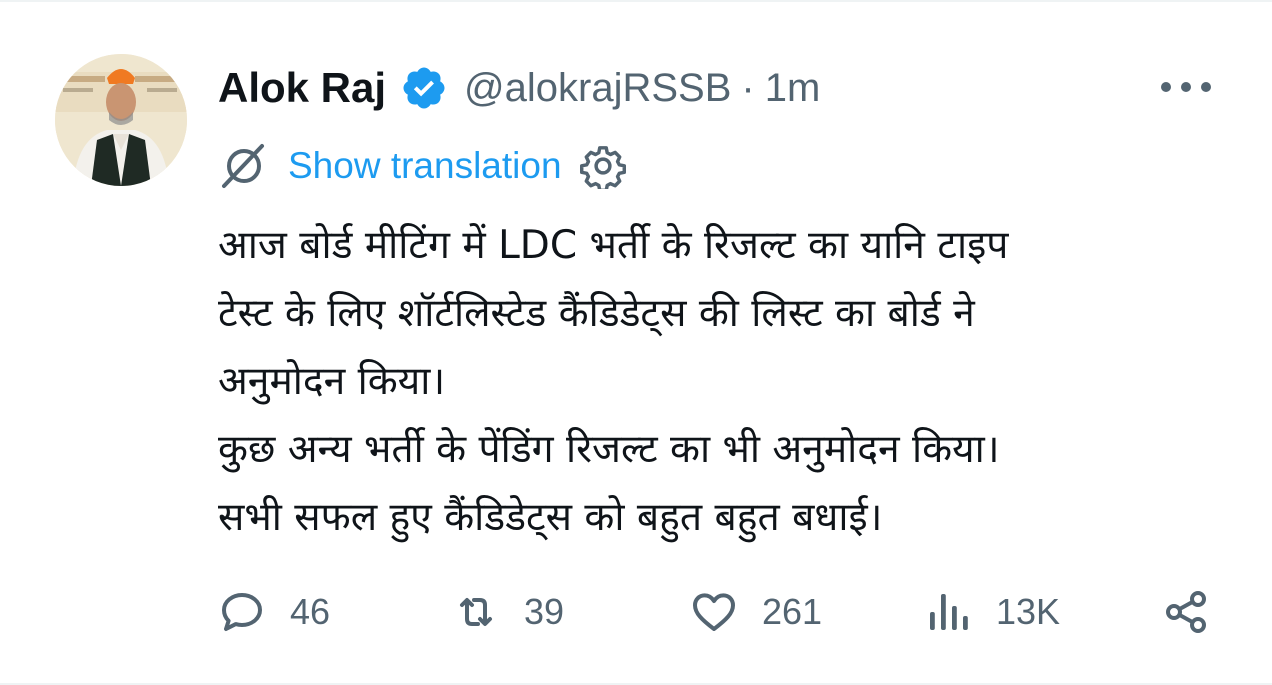  Describe the element at coordinates (544, 611) in the screenshot. I see `retweet-count: 39` at that location.